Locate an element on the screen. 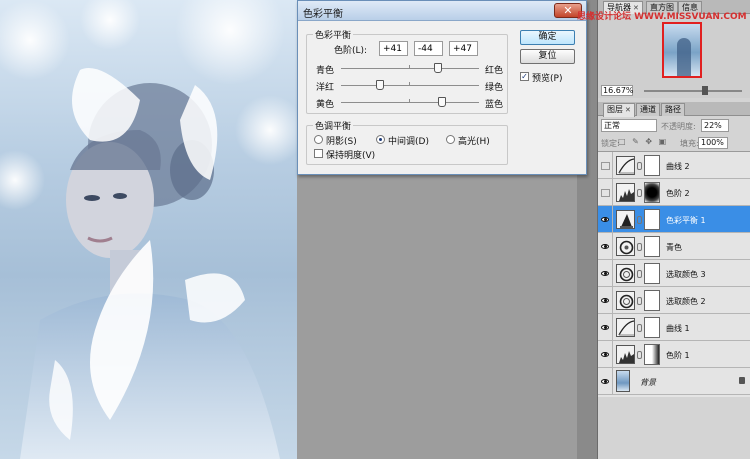 This screenshot has height=459, width=750. tab-paths: 路径 is located at coordinates (673, 109).